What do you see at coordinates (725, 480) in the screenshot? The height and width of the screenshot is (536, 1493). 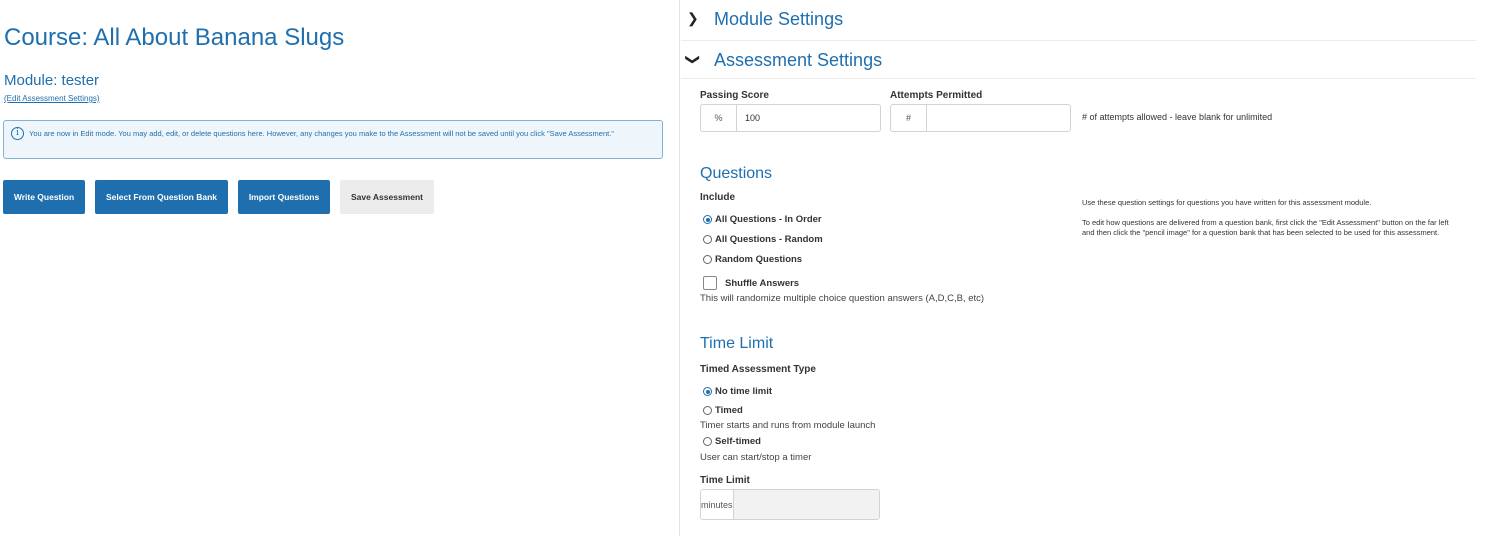 I see `time-limit-label: Time Limit` at bounding box center [725, 480].